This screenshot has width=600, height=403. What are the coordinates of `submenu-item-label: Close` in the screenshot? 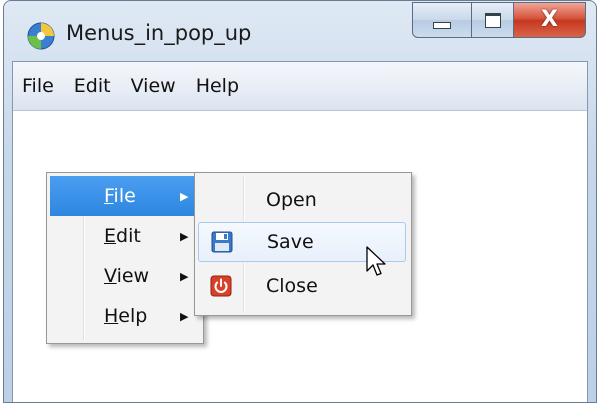 It's located at (292, 286).